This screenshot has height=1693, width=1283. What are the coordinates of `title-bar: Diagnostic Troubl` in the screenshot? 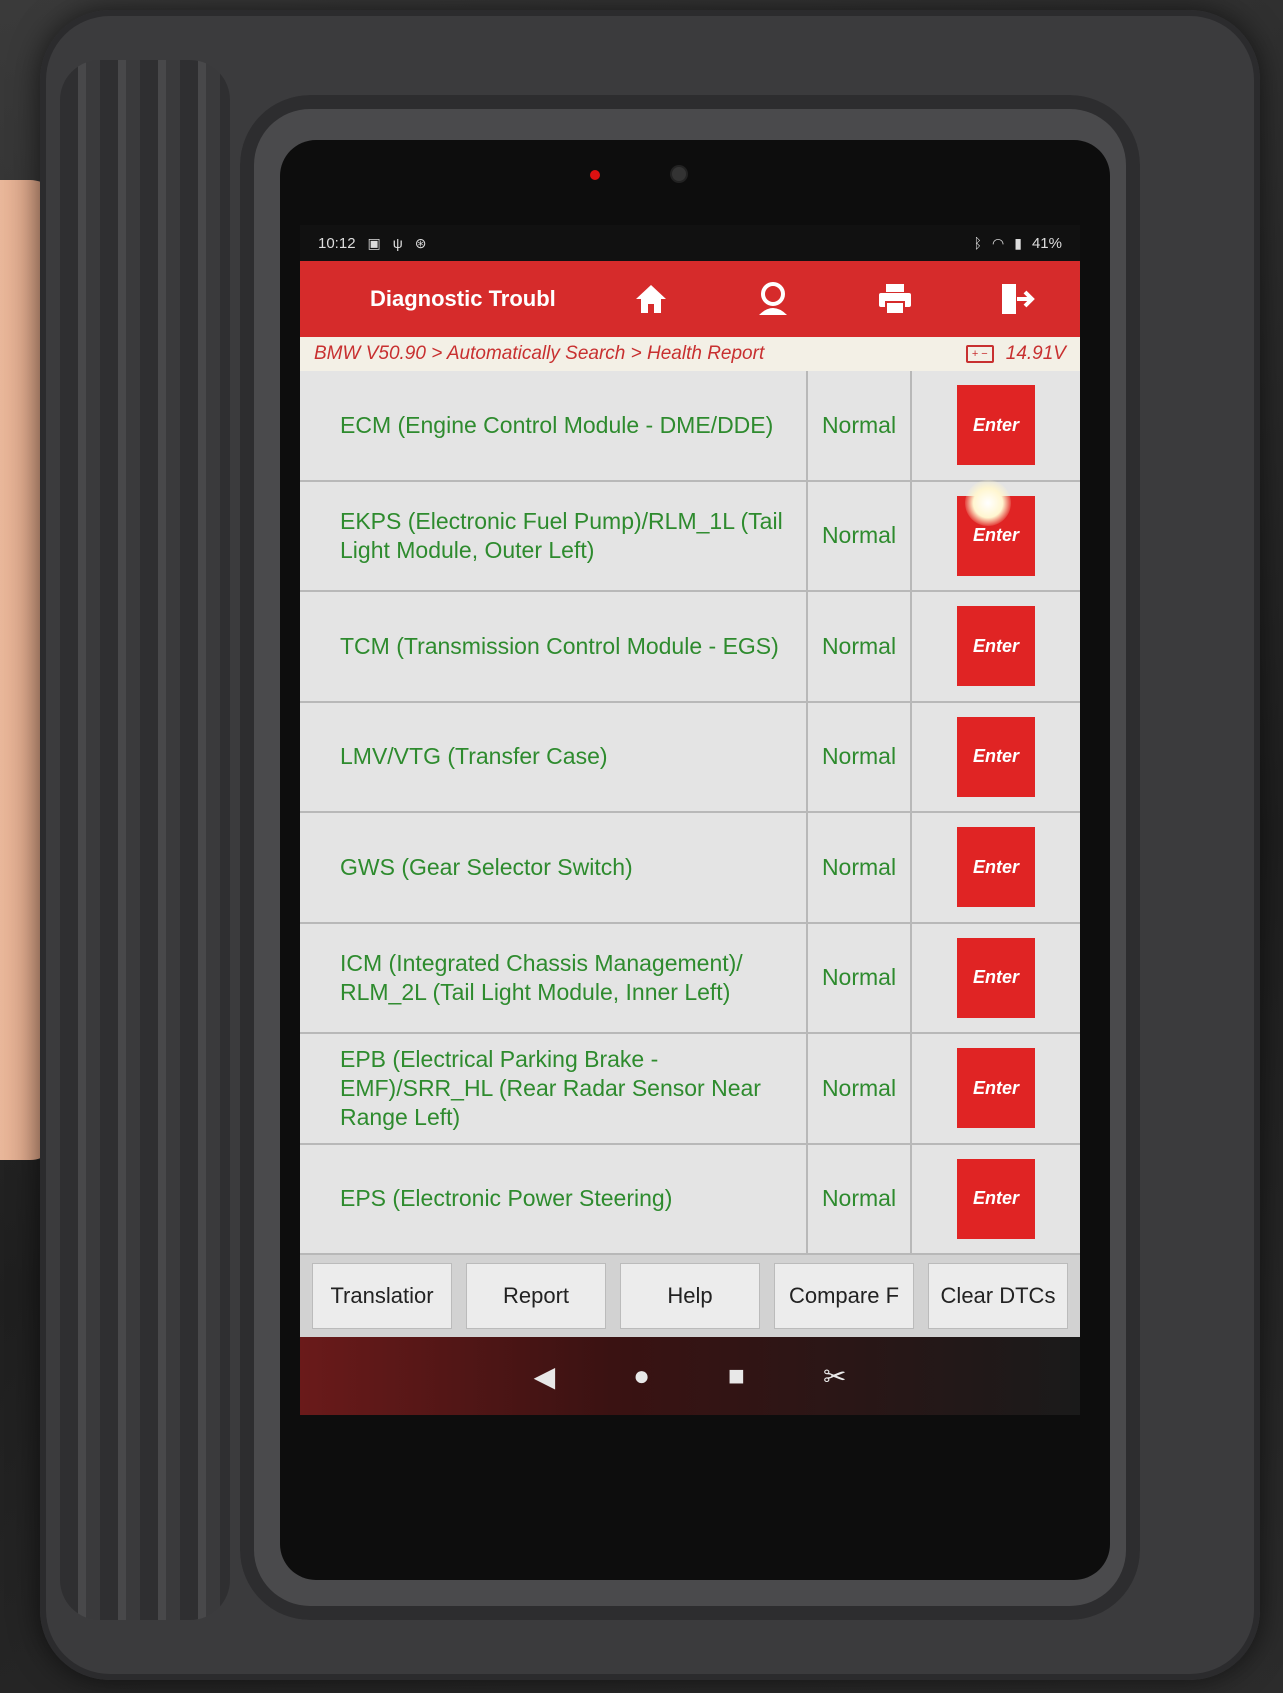 It's located at (690, 299).